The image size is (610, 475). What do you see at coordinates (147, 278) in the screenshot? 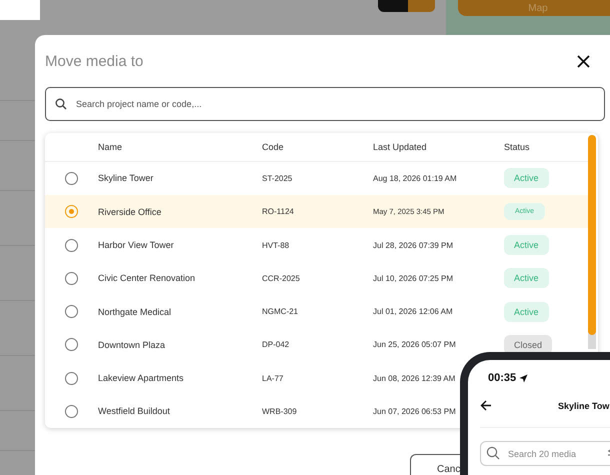
I see `project-name: Civic Center Renovation` at bounding box center [147, 278].